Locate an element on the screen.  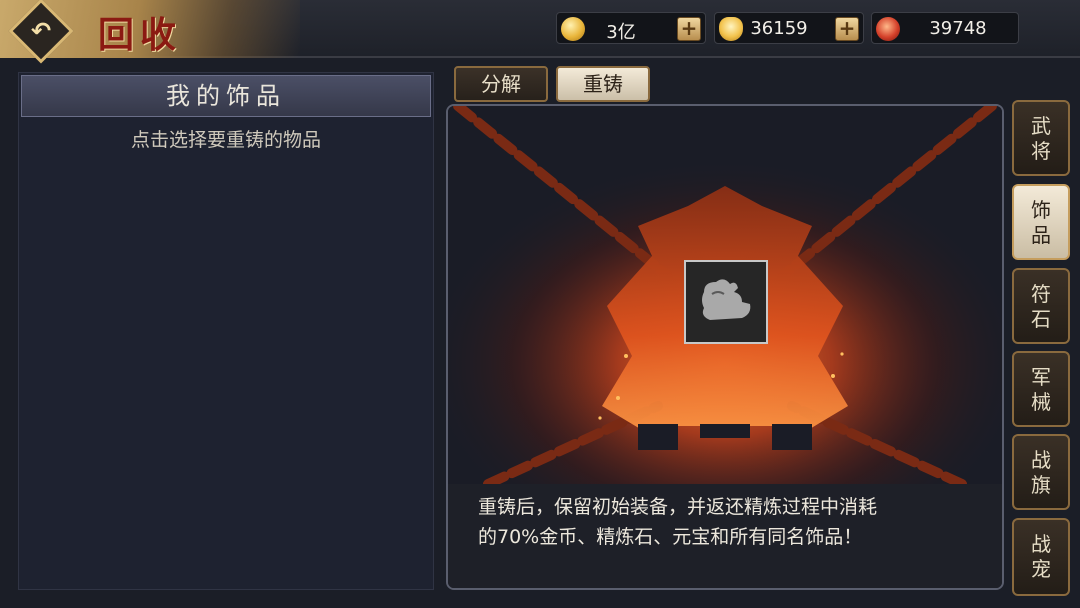
category-label: 武将 is located at coordinates (1041, 138).